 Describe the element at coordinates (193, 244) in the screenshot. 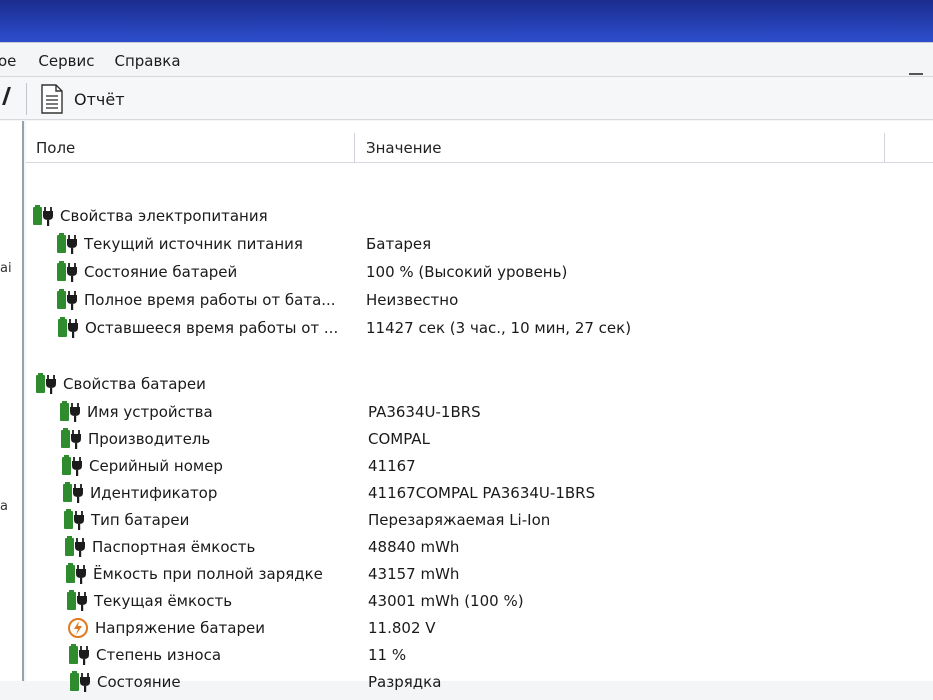

I see `property-field: Текущий источник питания` at that location.